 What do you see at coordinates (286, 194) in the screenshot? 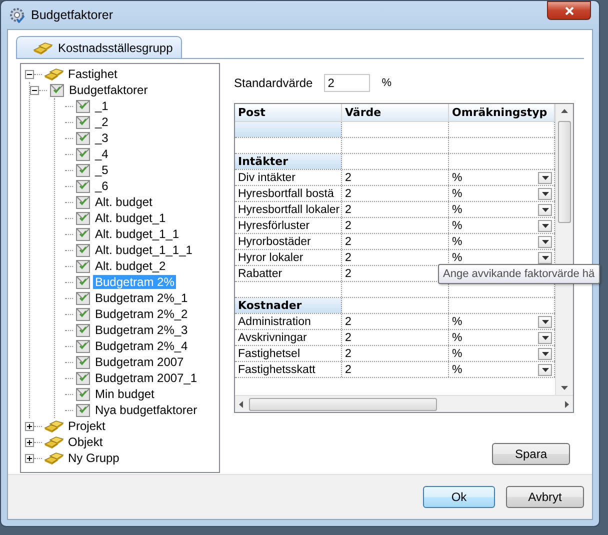
I see `table-cell: Hyresbortfall bostä` at bounding box center [286, 194].